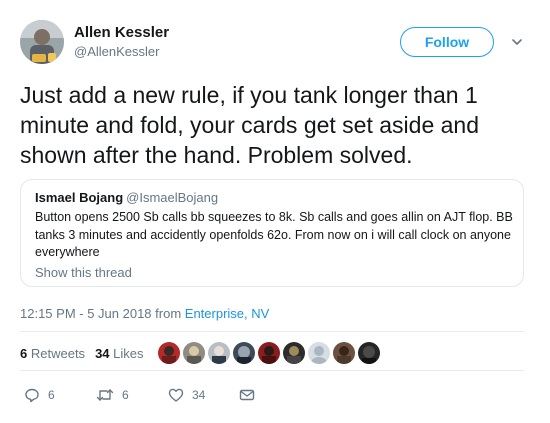  I want to click on timestamp-text: 12:15 PM - 5 Jun 2018 from, so click(100, 313).